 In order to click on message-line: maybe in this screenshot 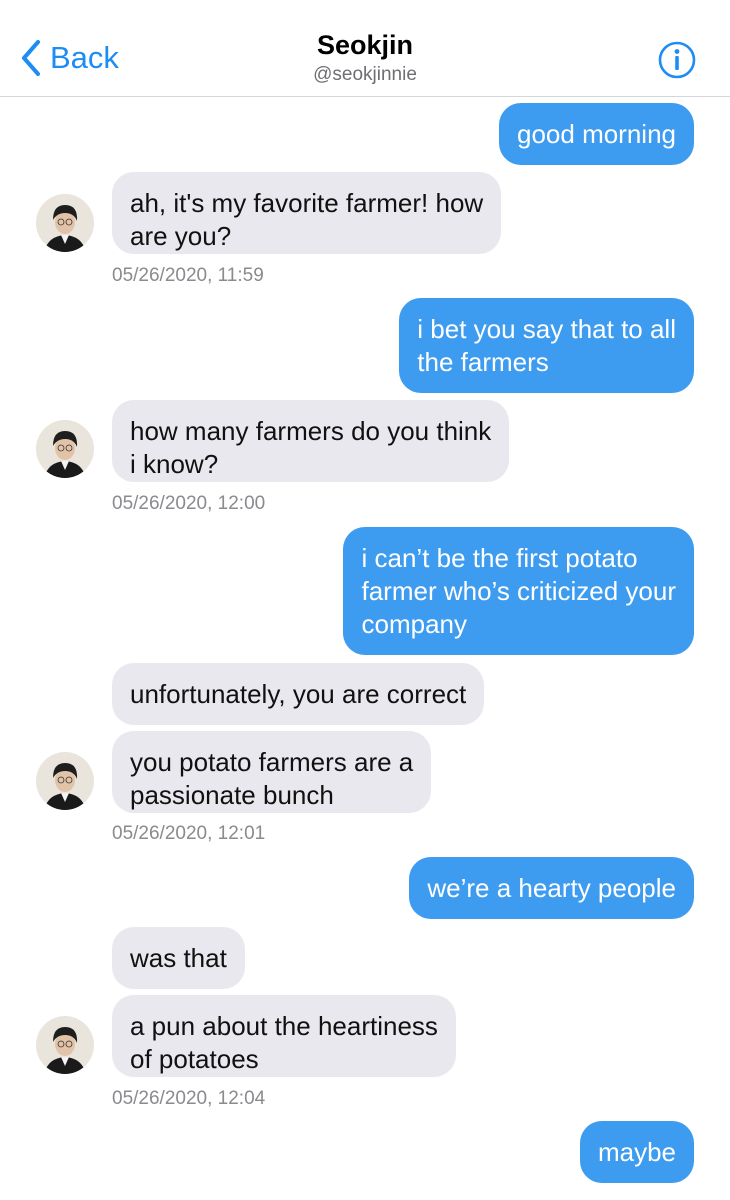, I will do `click(636, 1152)`.